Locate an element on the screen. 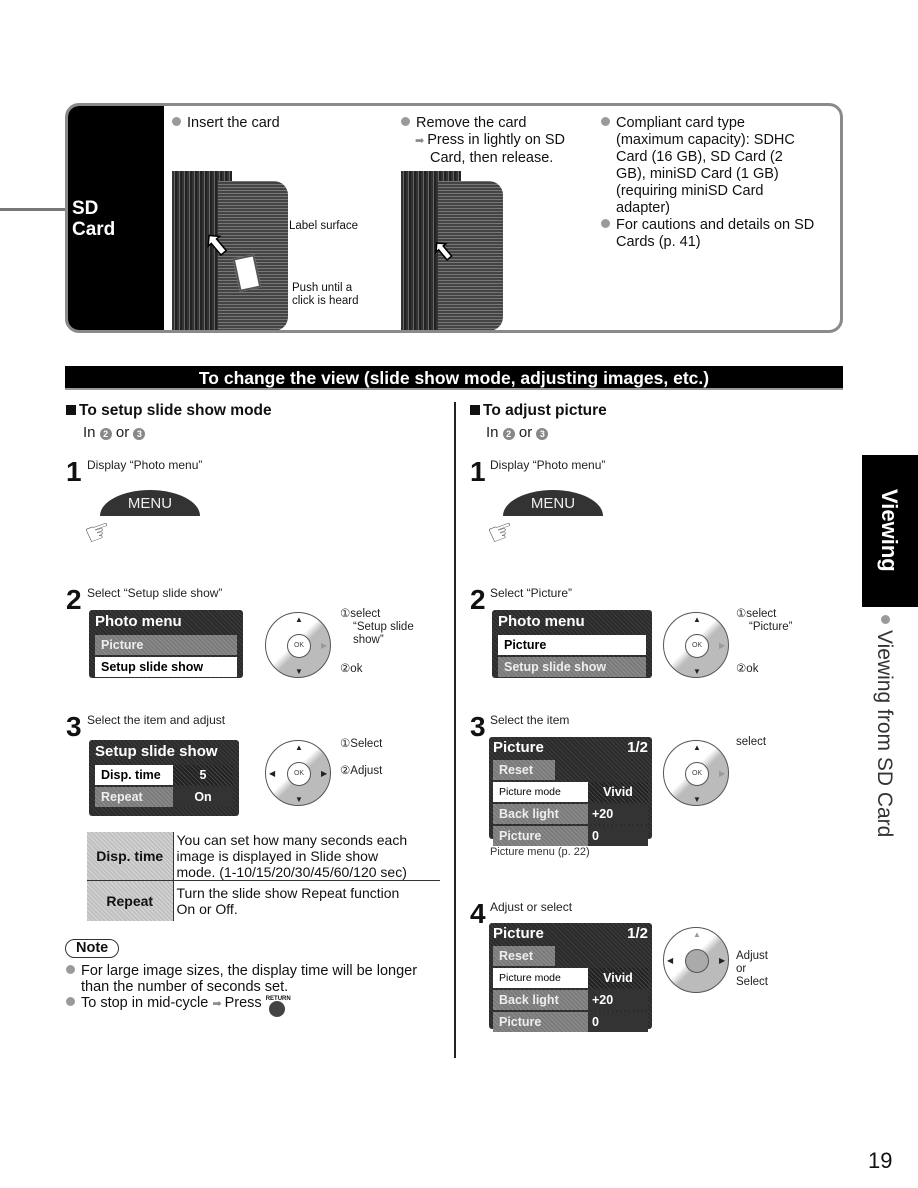 Image resolution: width=918 pixels, height=1188 pixels. label-surface-callout: Label surface is located at coordinates (324, 226).